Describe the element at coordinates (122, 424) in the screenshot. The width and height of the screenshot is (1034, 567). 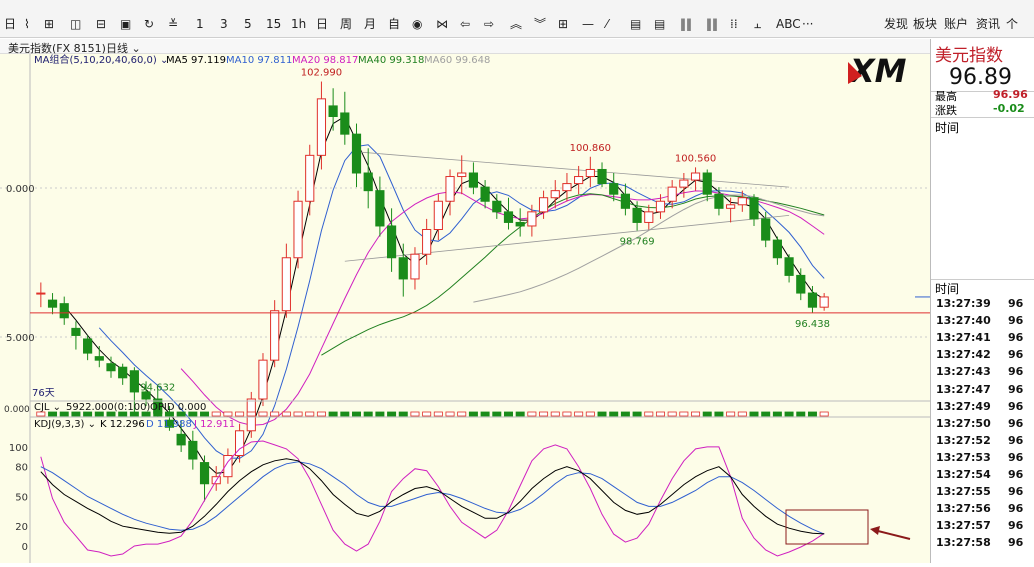
I see `kdj-legend-k: K 12.296` at that location.